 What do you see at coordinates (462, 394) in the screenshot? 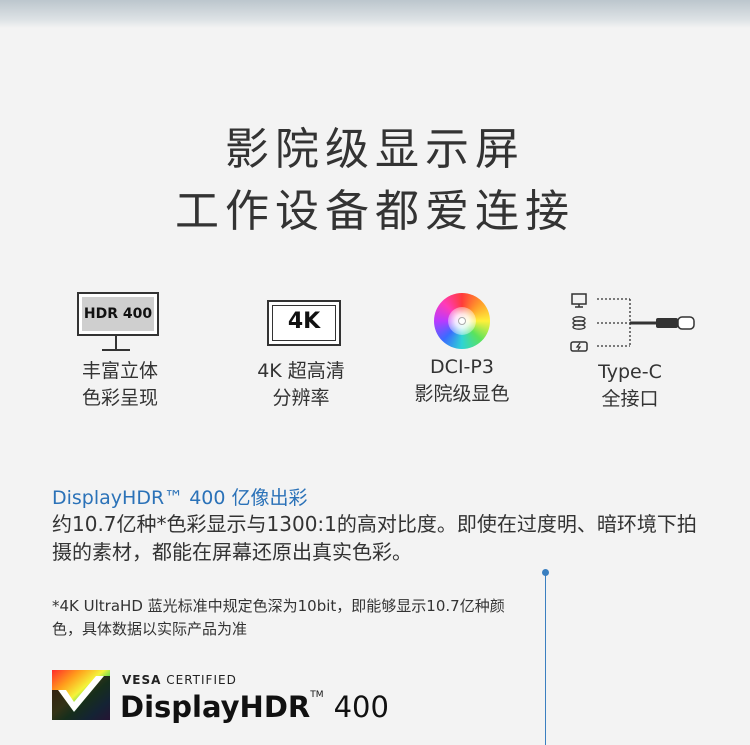
I see `feature-dci-p3-line2: 影院级显色` at bounding box center [462, 394].